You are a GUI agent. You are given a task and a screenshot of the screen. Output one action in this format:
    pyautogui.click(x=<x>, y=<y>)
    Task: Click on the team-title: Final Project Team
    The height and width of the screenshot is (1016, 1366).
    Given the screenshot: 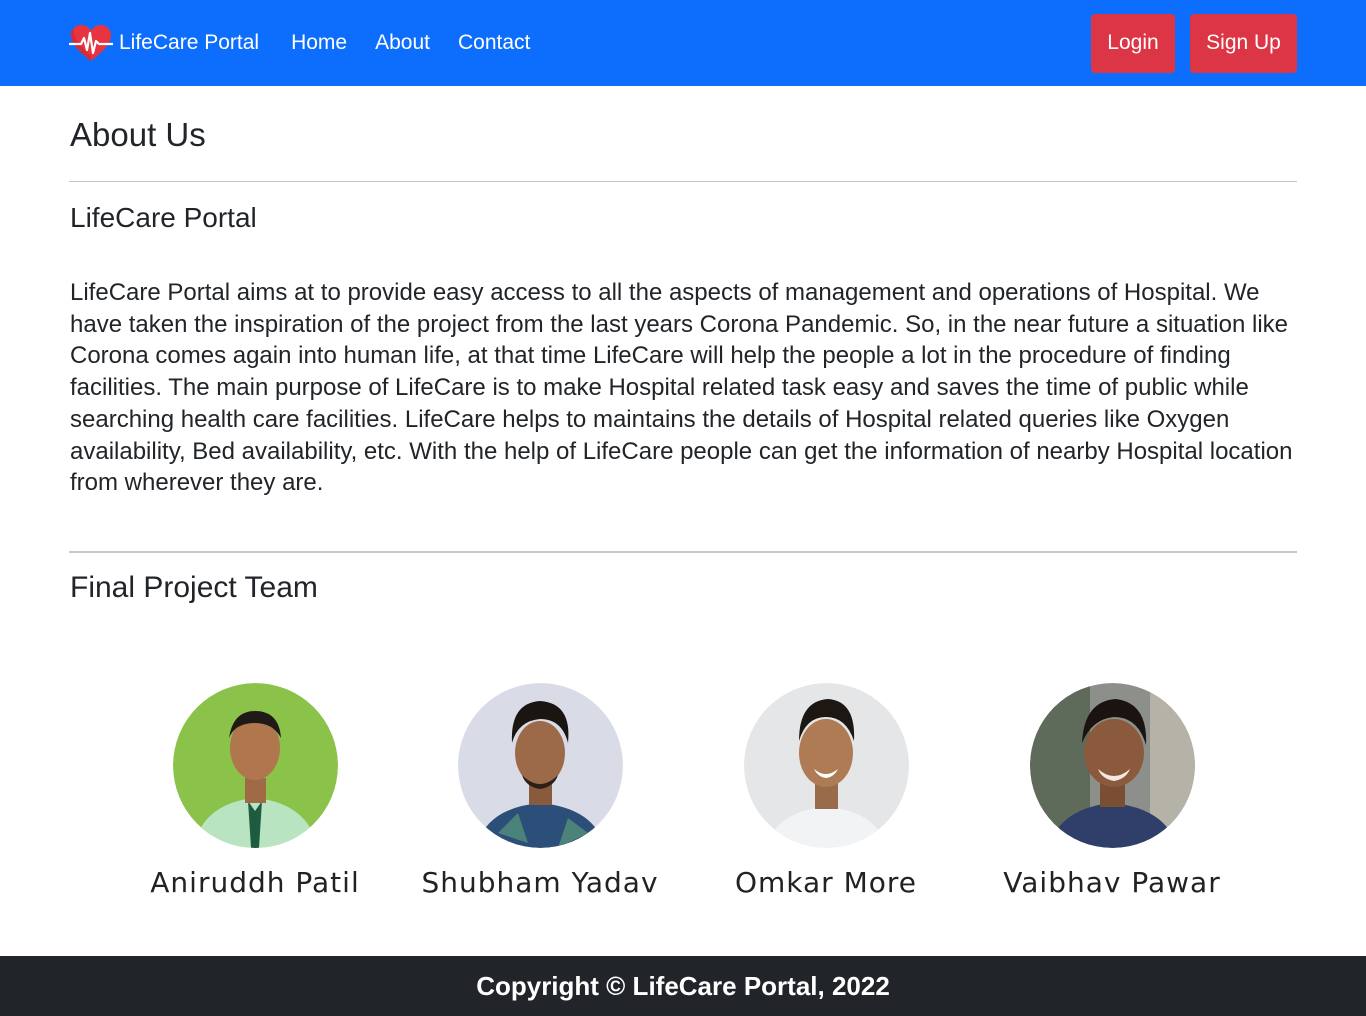 What is the action you would take?
    pyautogui.click(x=194, y=587)
    